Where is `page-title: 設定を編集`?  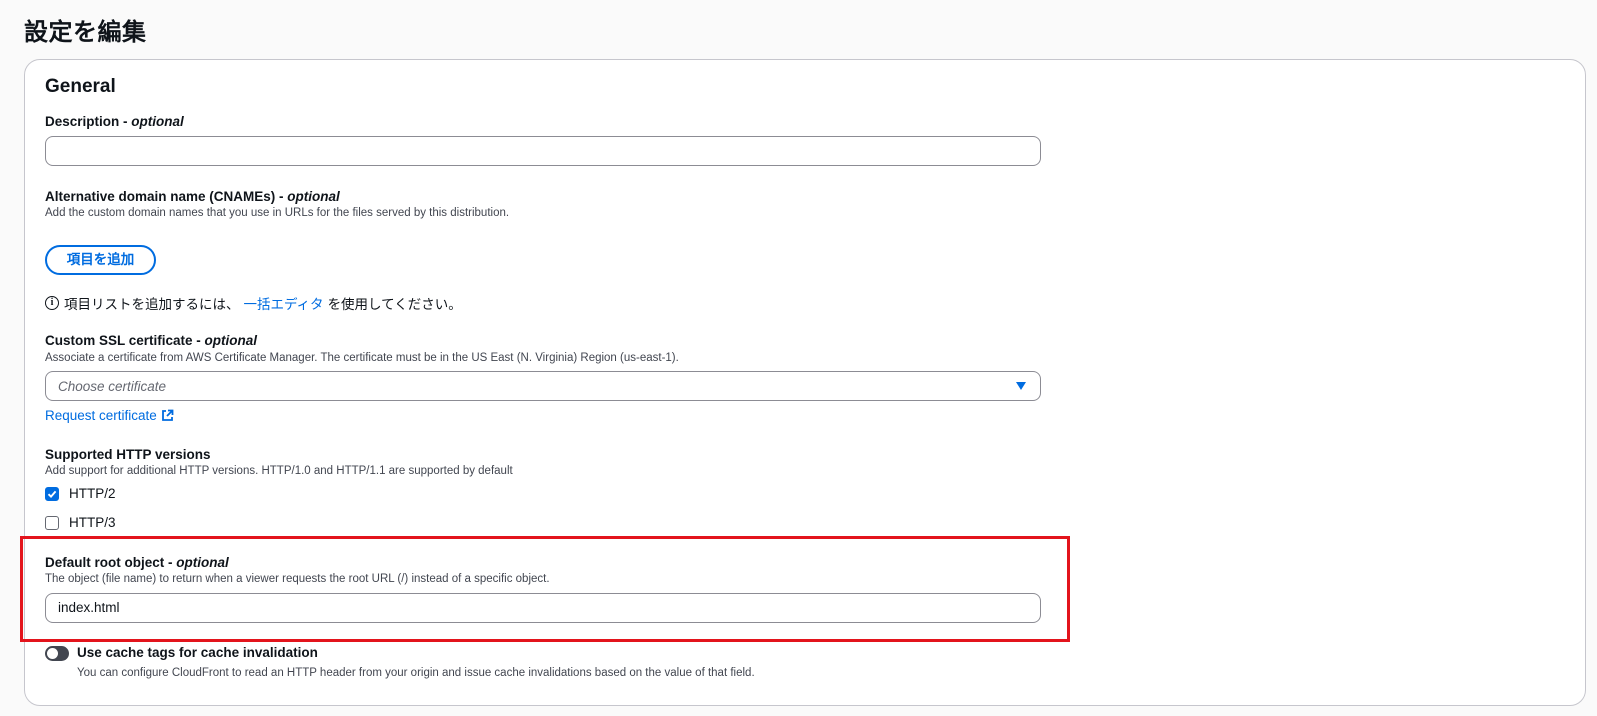 page-title: 設定を編集 is located at coordinates (85, 32).